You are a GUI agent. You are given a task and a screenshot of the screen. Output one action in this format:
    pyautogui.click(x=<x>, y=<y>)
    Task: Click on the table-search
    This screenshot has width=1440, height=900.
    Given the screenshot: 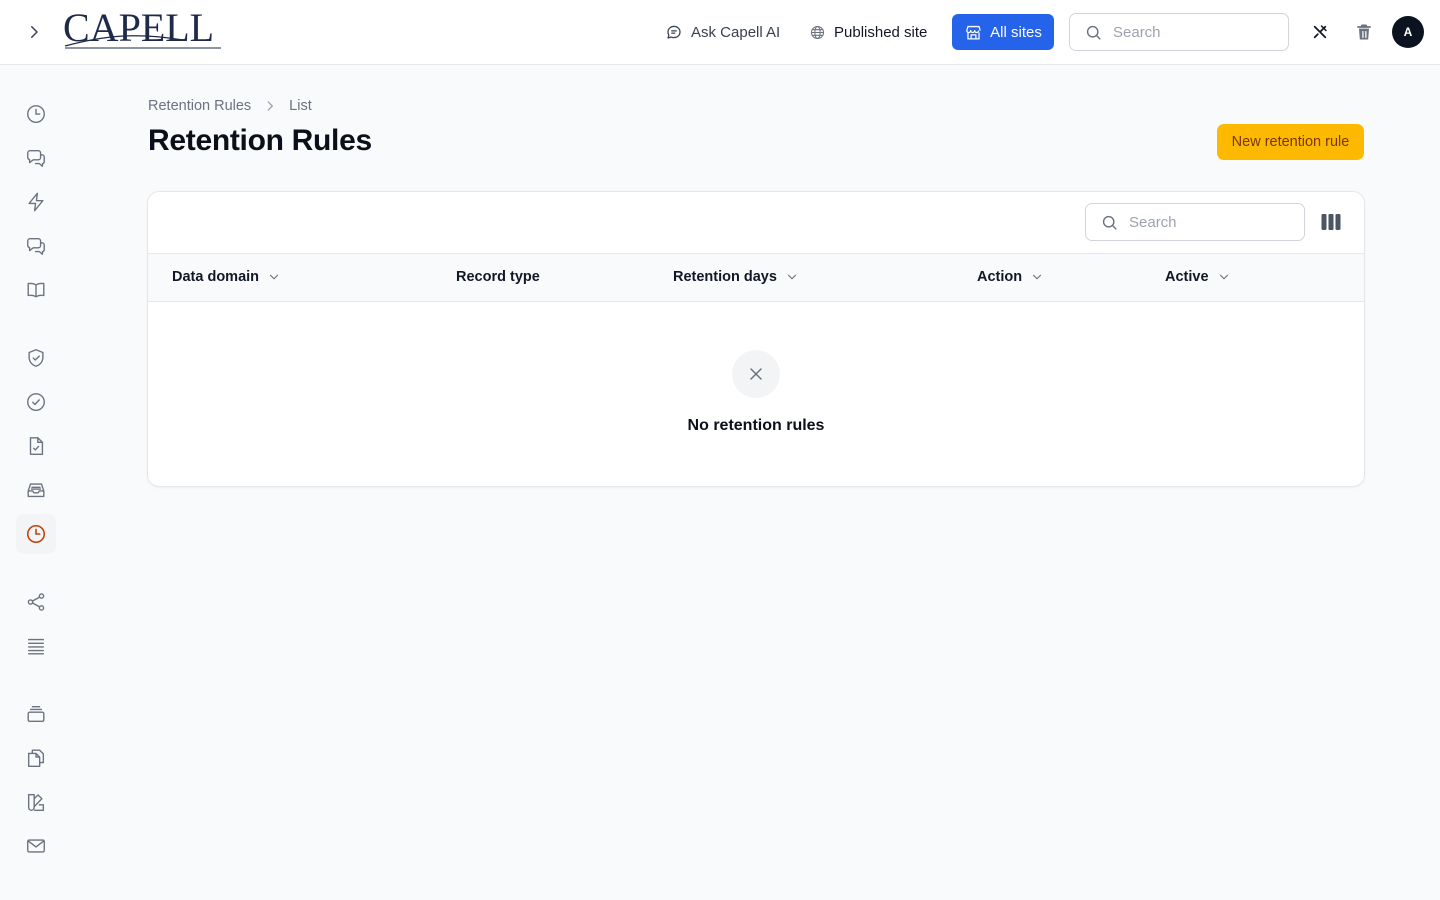 What is the action you would take?
    pyautogui.click(x=1195, y=222)
    